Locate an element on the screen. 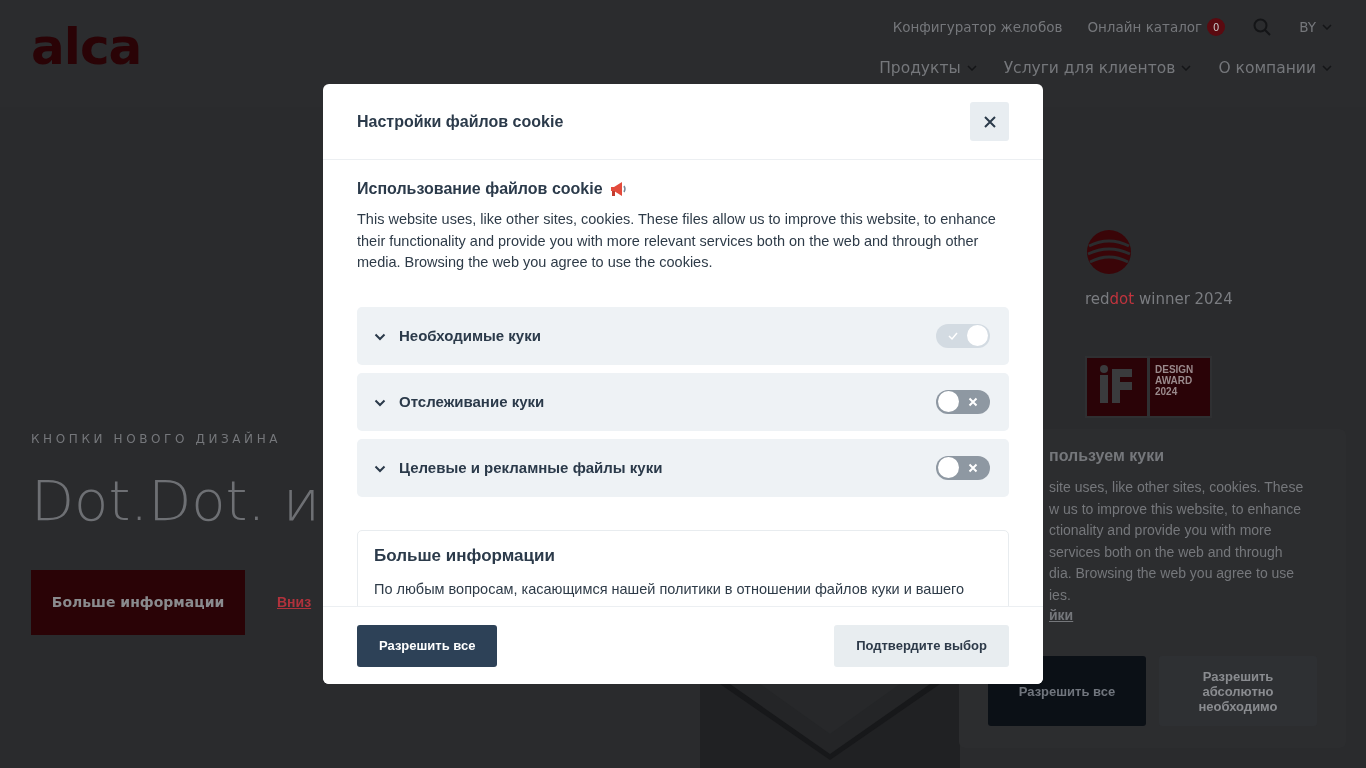 The width and height of the screenshot is (1366, 768). dialog-title: Настройки файлов cookie is located at coordinates (460, 121).